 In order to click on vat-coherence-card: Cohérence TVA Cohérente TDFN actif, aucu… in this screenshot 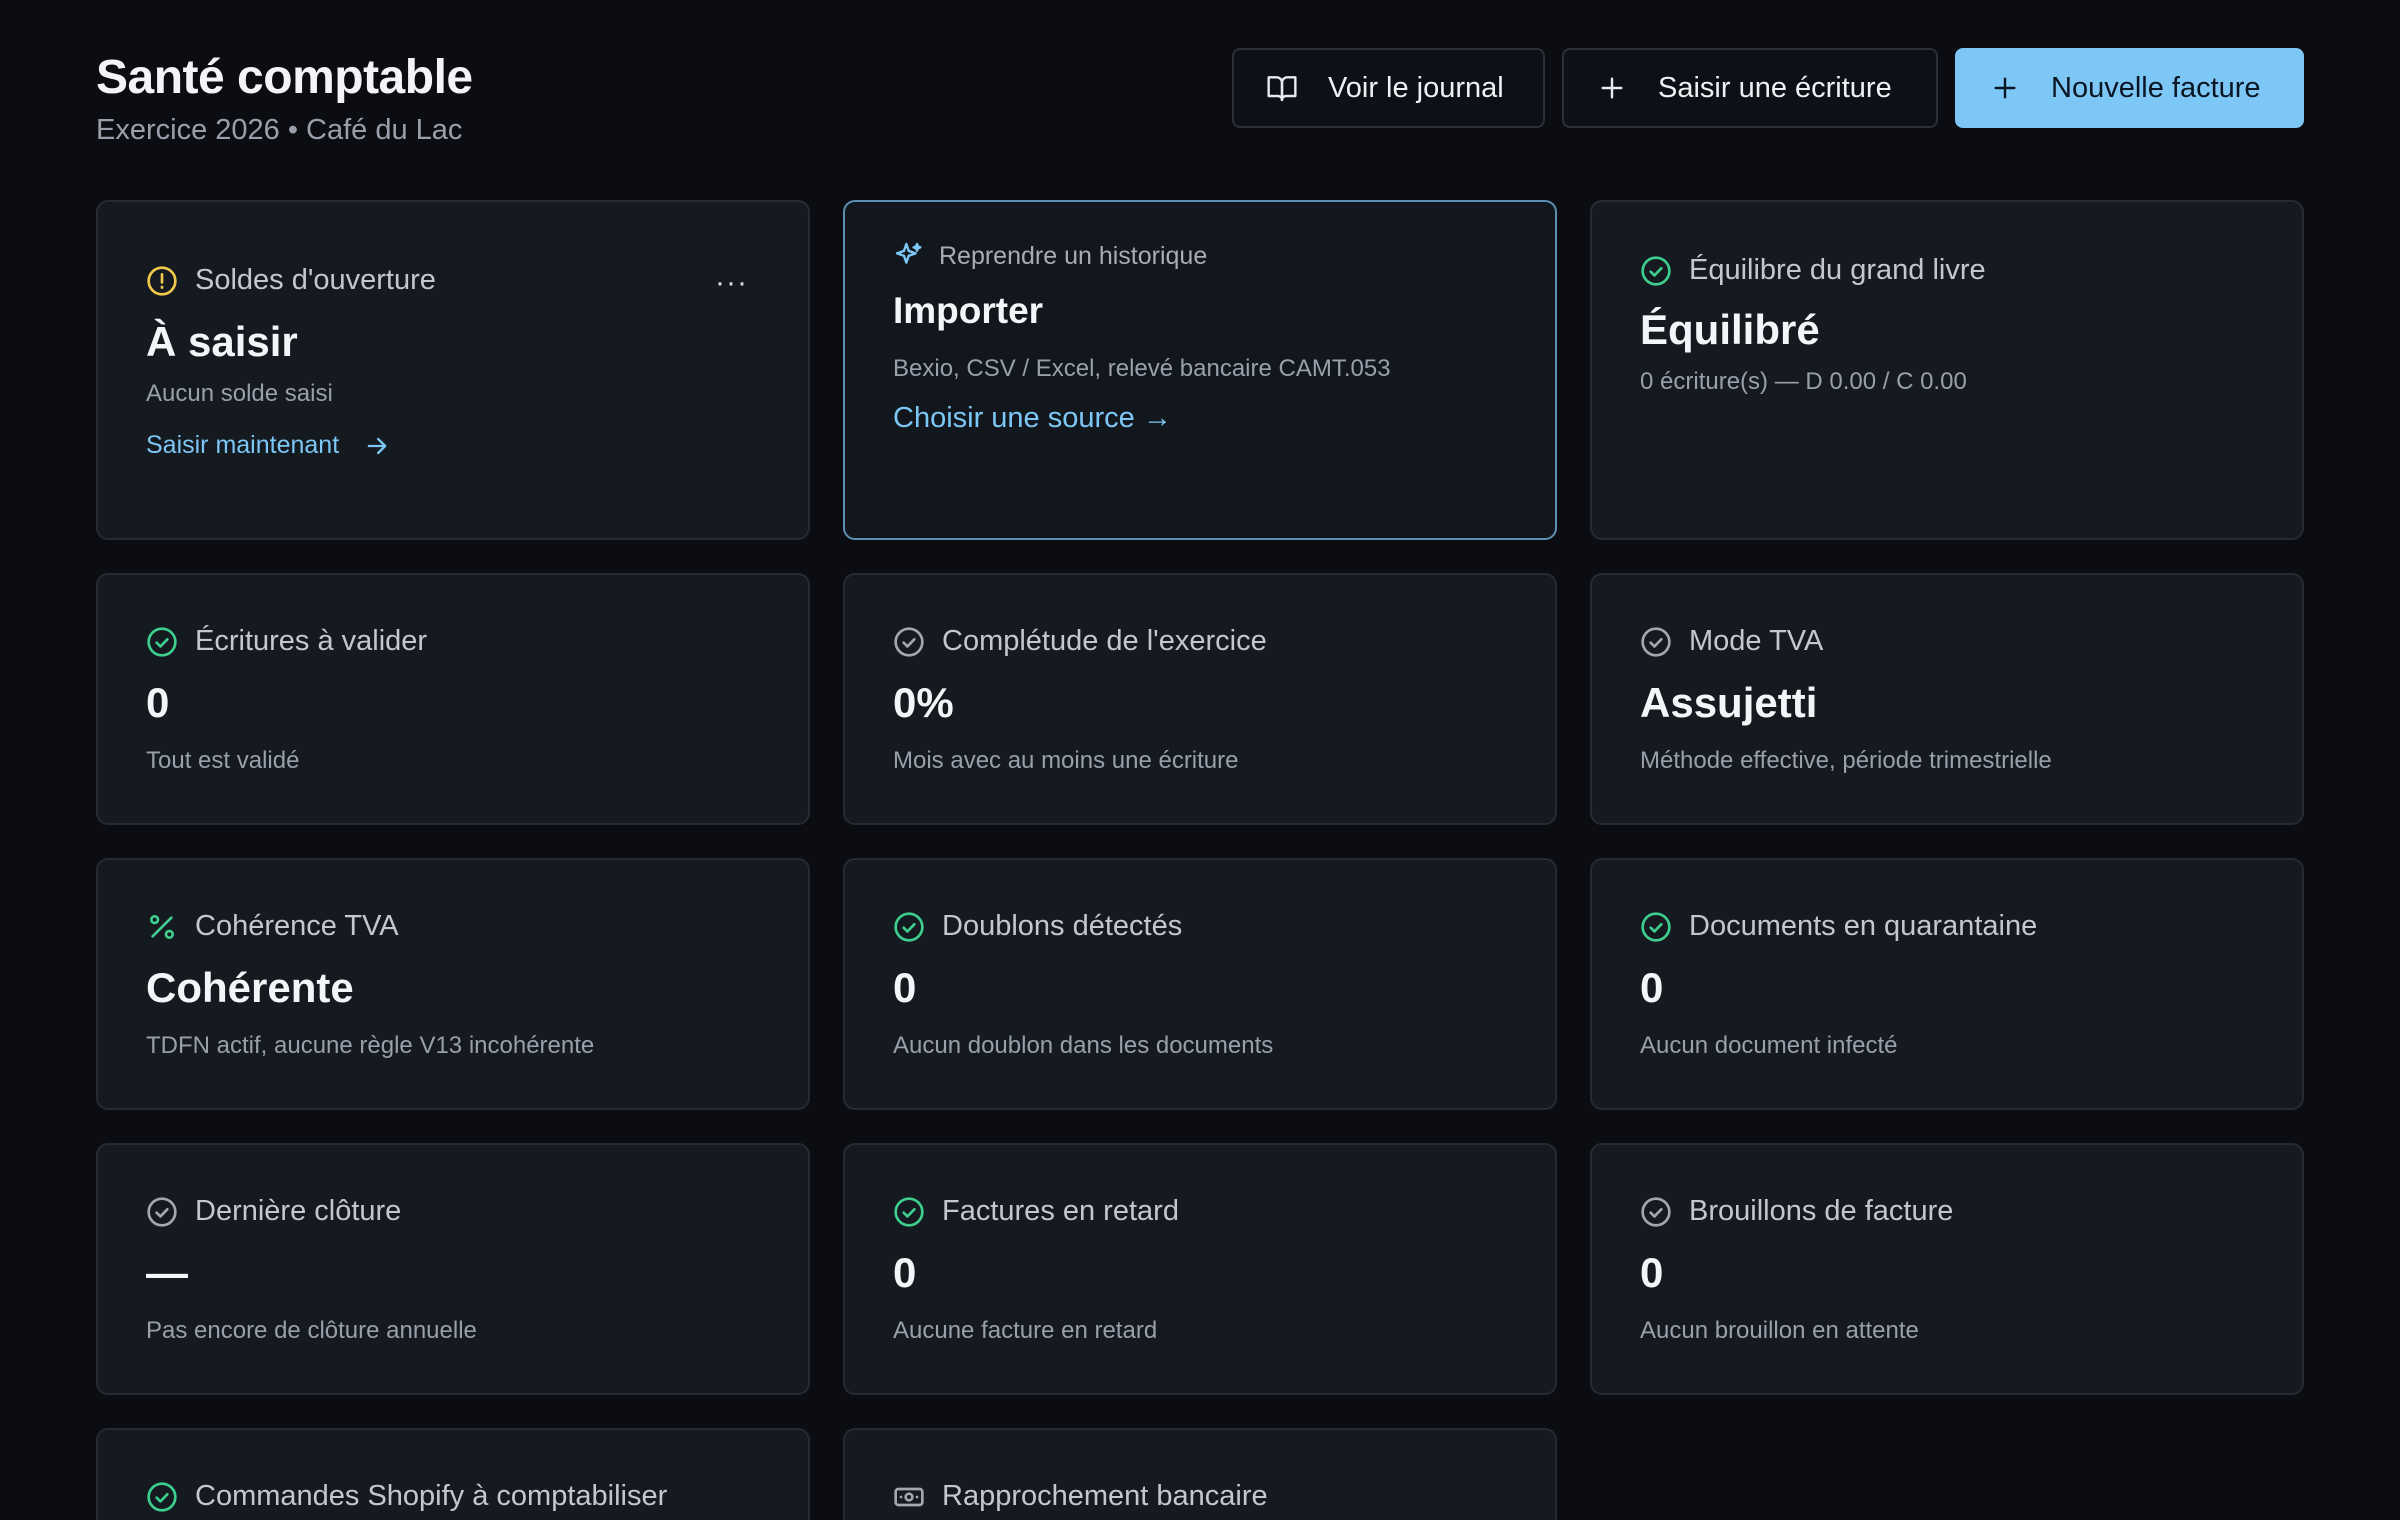, I will do `click(453, 984)`.